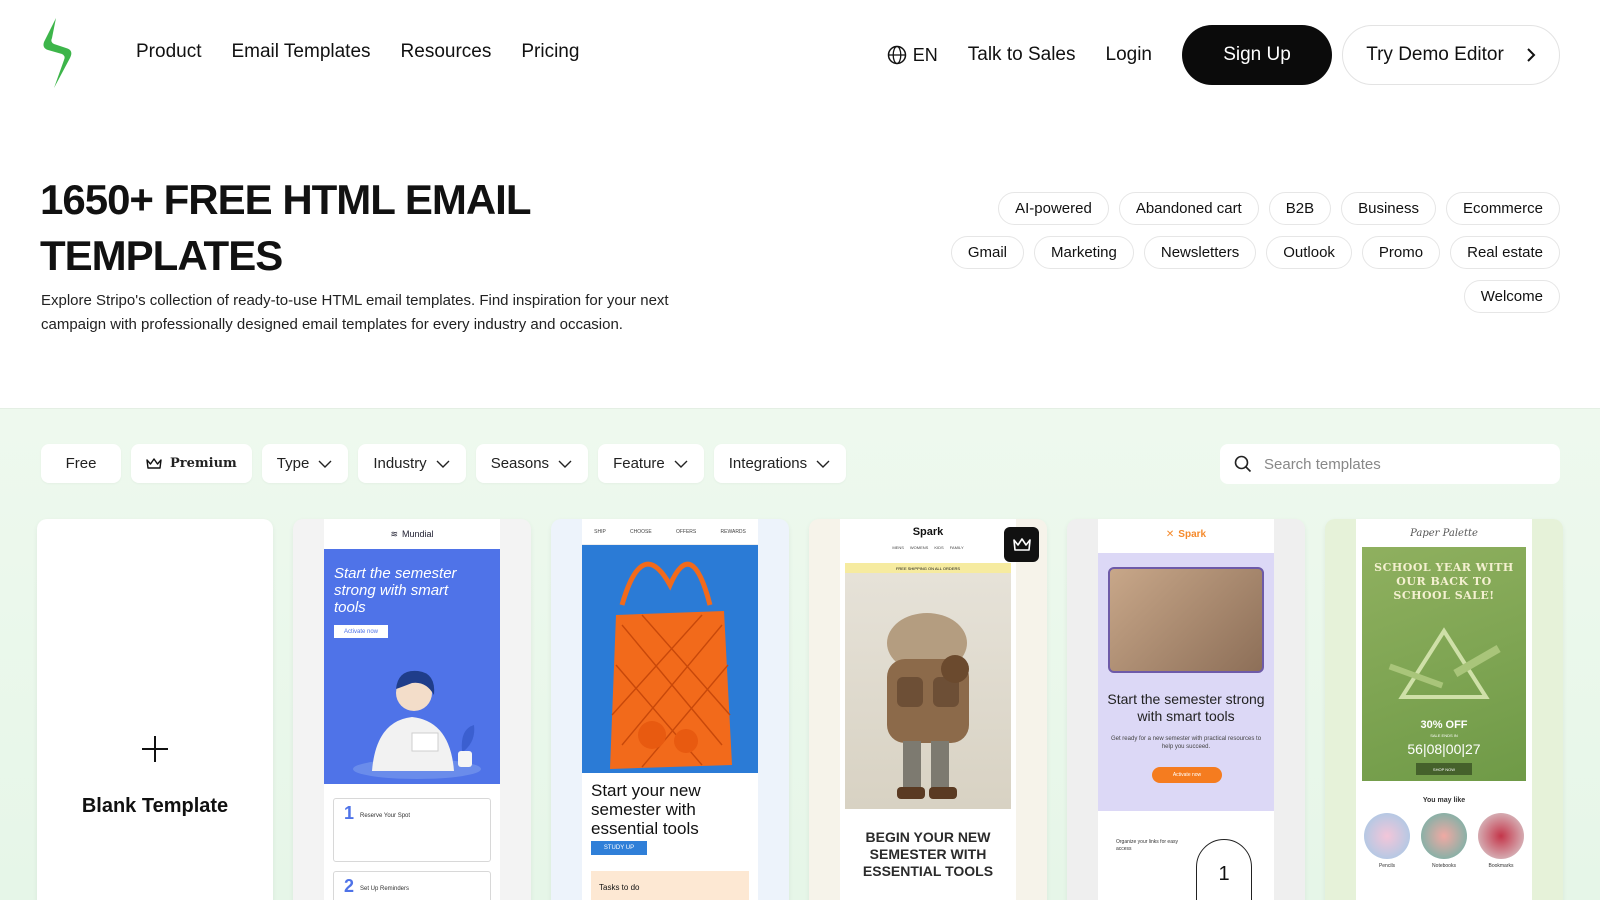 Image resolution: width=1600 pixels, height=900 pixels. Describe the element at coordinates (1129, 55) in the screenshot. I see `login-link: Login` at that location.